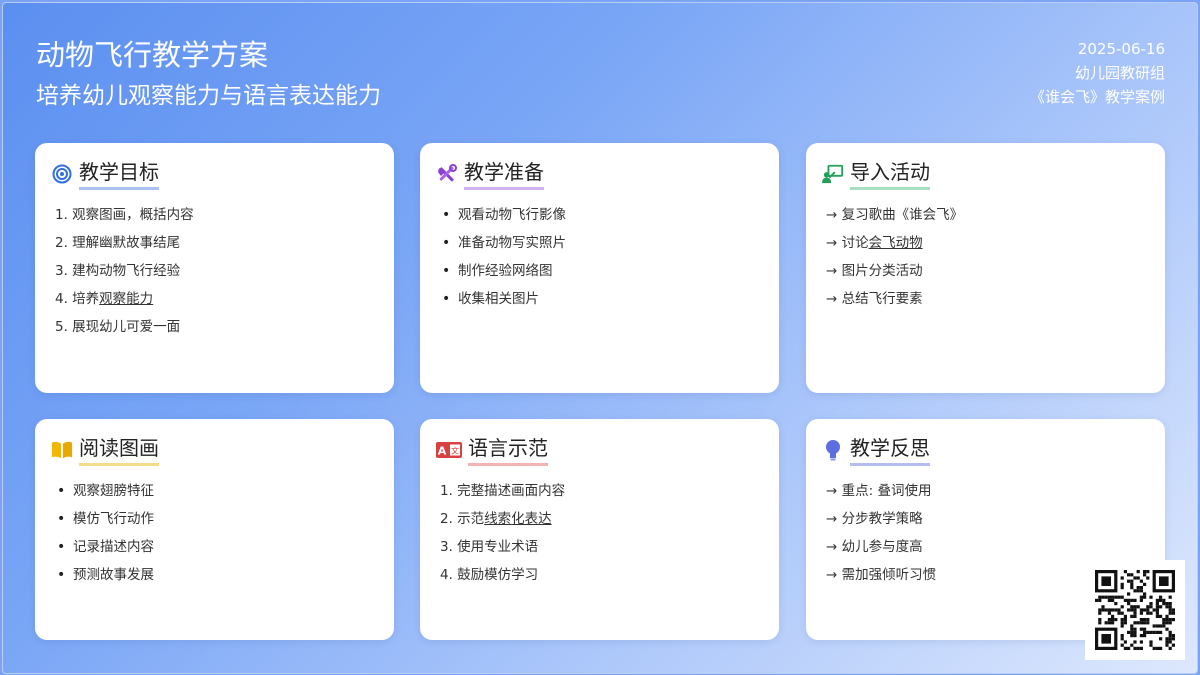 This screenshot has width=1200, height=675. What do you see at coordinates (874, 299) in the screenshot?
I see `list-item: → 总结飞行要素` at bounding box center [874, 299].